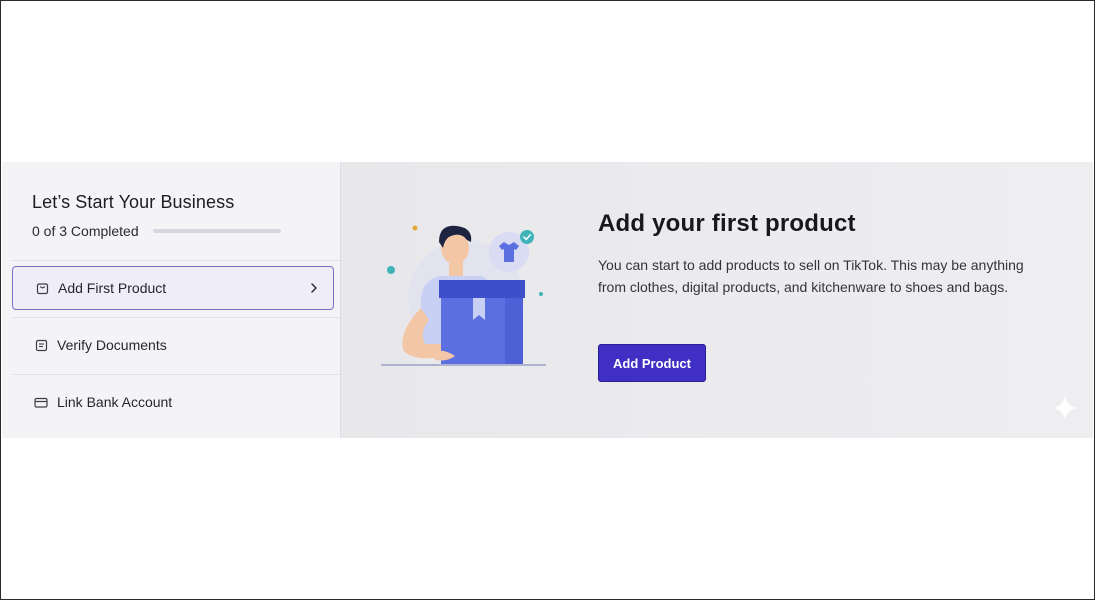 The height and width of the screenshot is (600, 1095). Describe the element at coordinates (112, 288) in the screenshot. I see `step-label: Add First Product` at that location.